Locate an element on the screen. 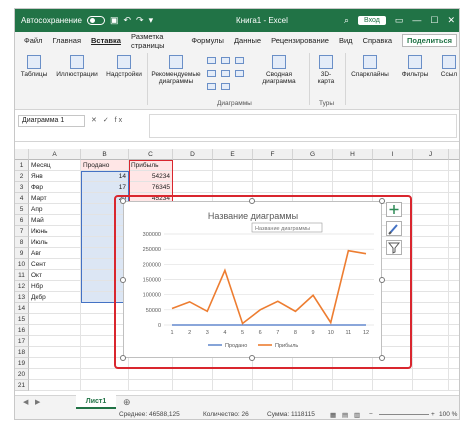 The image size is (474, 432). prev-sheet-icon: ◀ is located at coordinates (25, 402).